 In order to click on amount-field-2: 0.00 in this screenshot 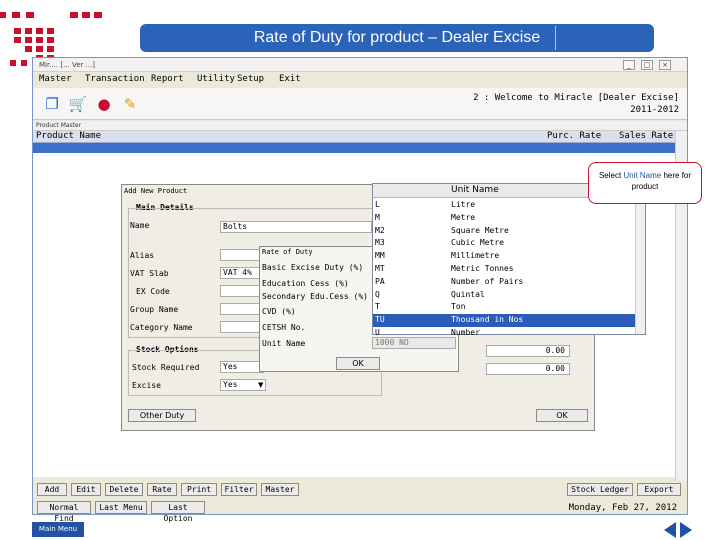, I will do `click(528, 369)`.